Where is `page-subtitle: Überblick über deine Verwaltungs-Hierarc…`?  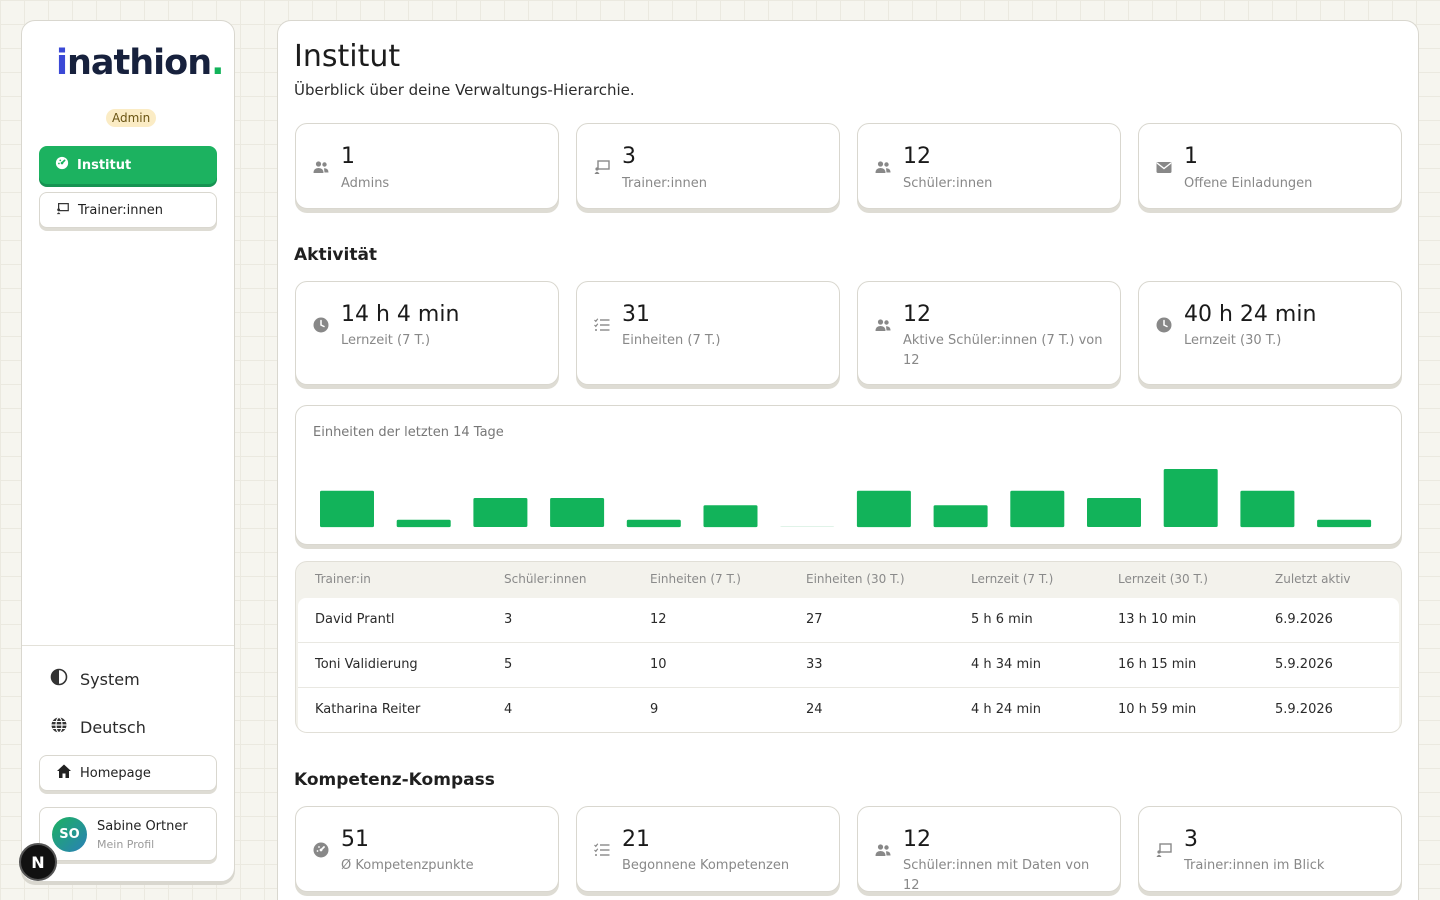 page-subtitle: Überblick über deine Verwaltungs-Hierarc… is located at coordinates (464, 90).